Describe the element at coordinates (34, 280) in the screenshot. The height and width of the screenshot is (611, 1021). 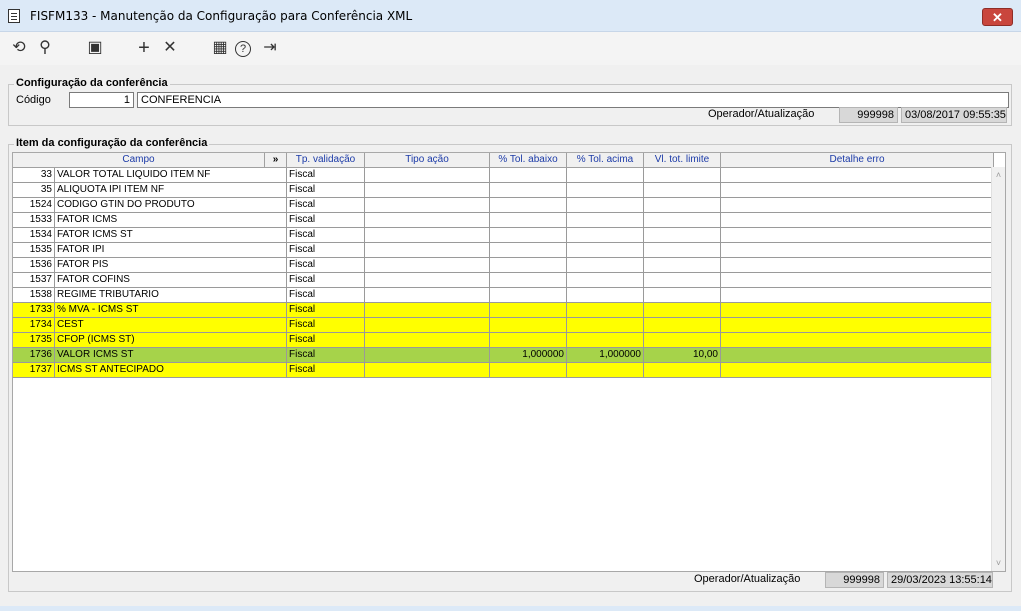
I see `cell-code: 1537` at that location.